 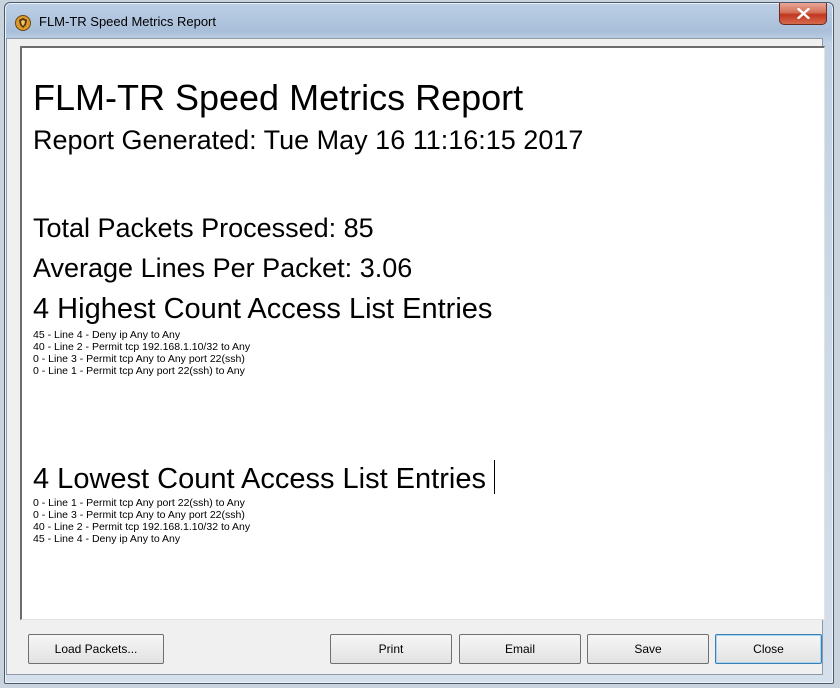 I want to click on text-cursor, so click(x=494, y=477).